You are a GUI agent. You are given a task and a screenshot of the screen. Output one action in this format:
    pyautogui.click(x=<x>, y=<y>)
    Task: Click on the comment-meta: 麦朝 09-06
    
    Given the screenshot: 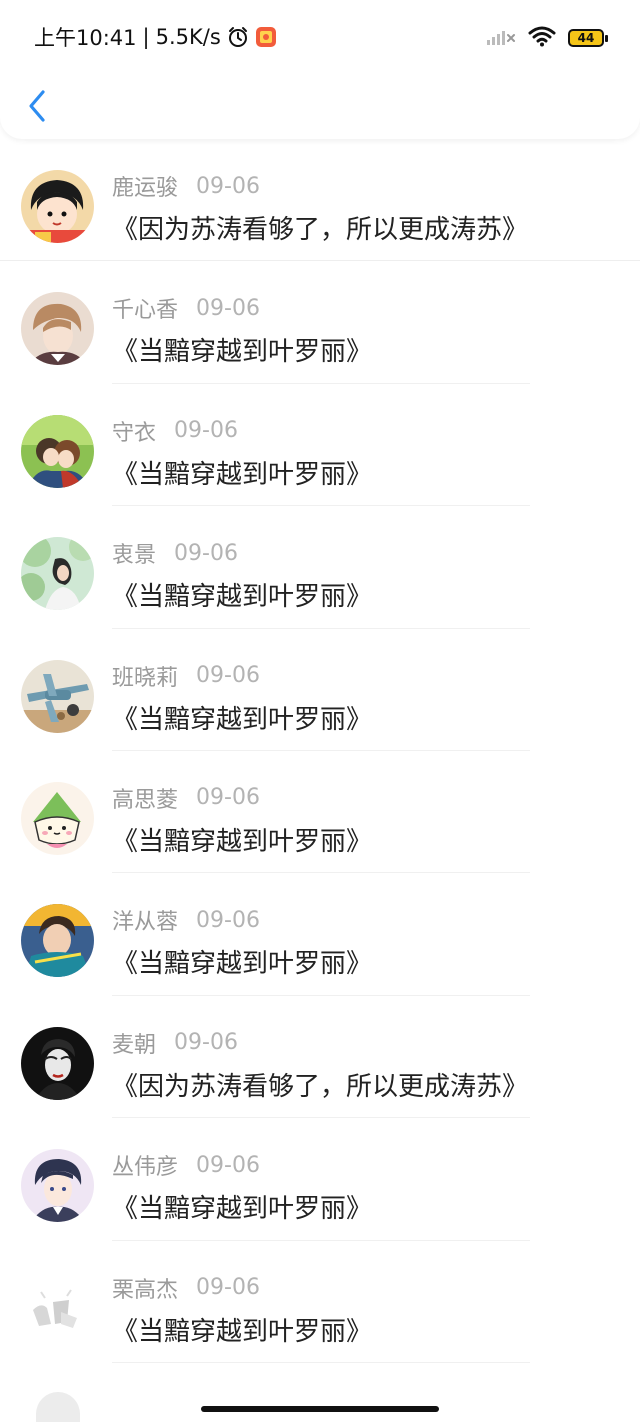 What is the action you would take?
    pyautogui.click(x=175, y=1043)
    